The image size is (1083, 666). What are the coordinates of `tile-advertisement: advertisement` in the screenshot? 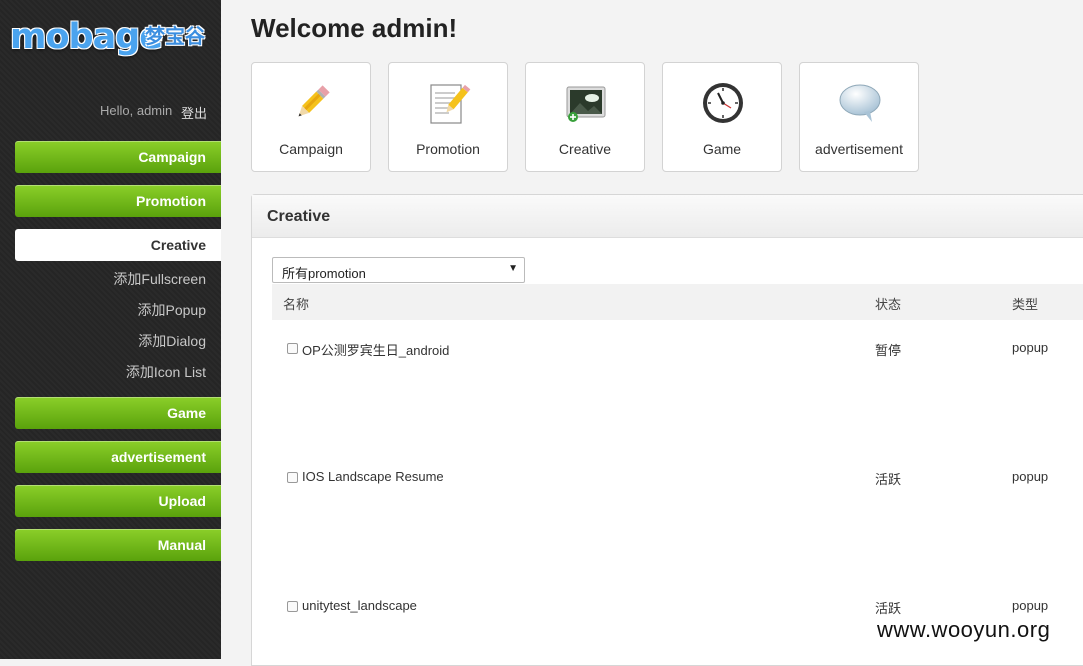 It's located at (859, 117).